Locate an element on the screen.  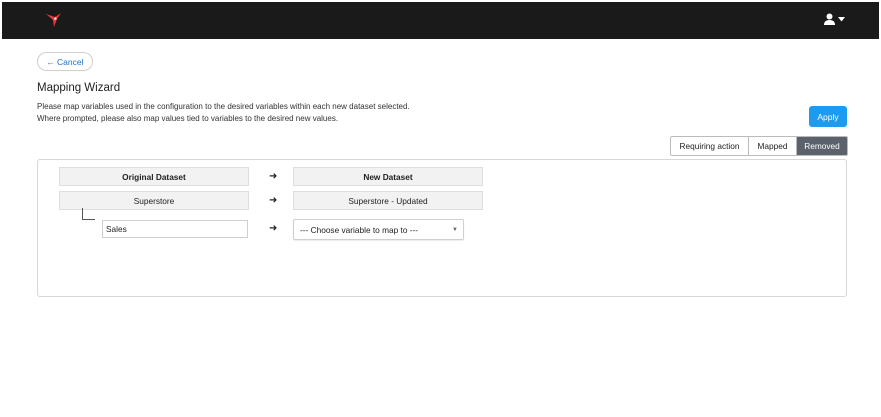
user-menu is located at coordinates (834, 19).